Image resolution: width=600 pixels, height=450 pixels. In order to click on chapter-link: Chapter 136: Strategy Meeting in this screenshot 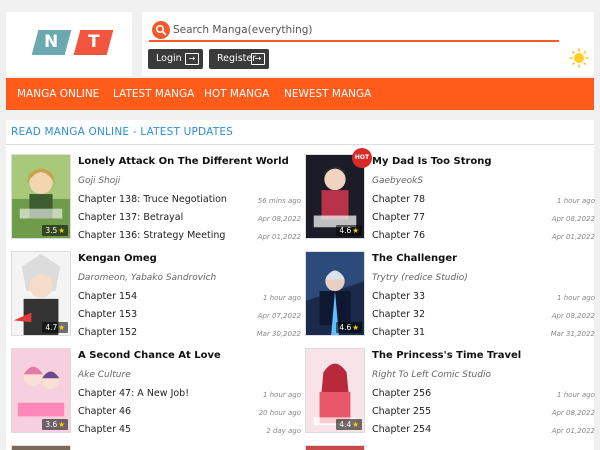, I will do `click(151, 235)`.